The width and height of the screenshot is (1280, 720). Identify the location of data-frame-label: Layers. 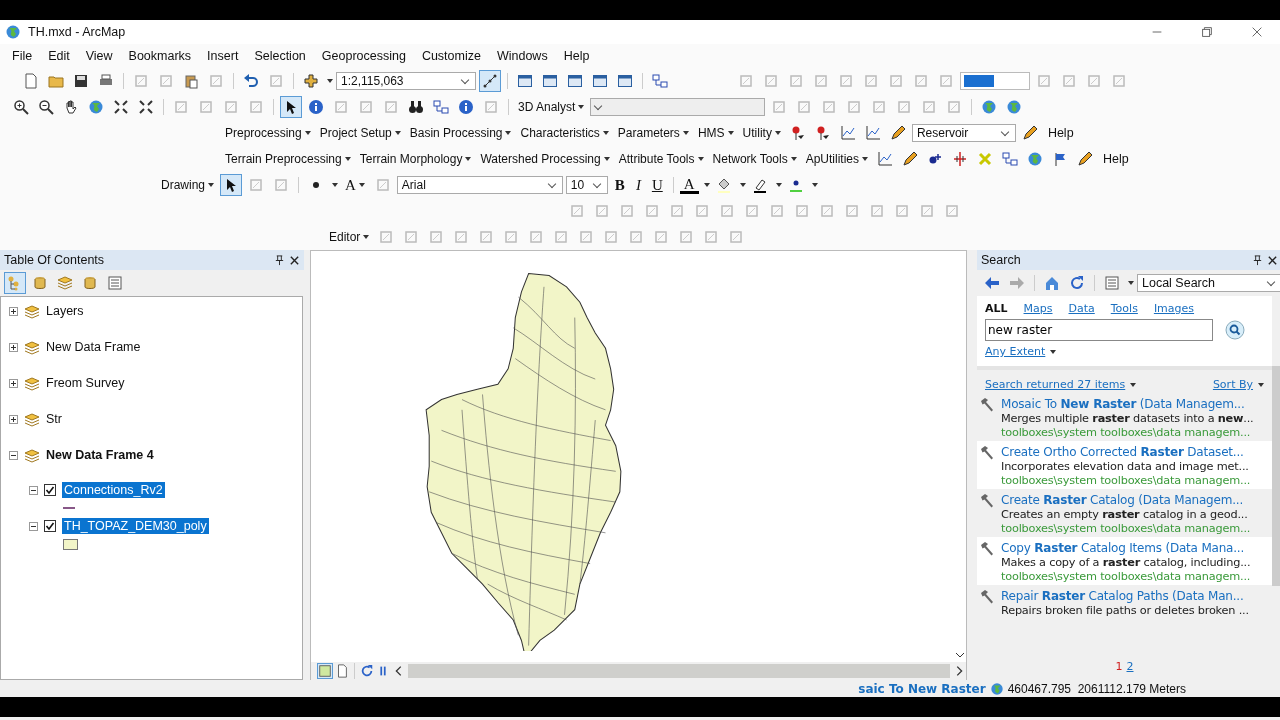
(65, 309).